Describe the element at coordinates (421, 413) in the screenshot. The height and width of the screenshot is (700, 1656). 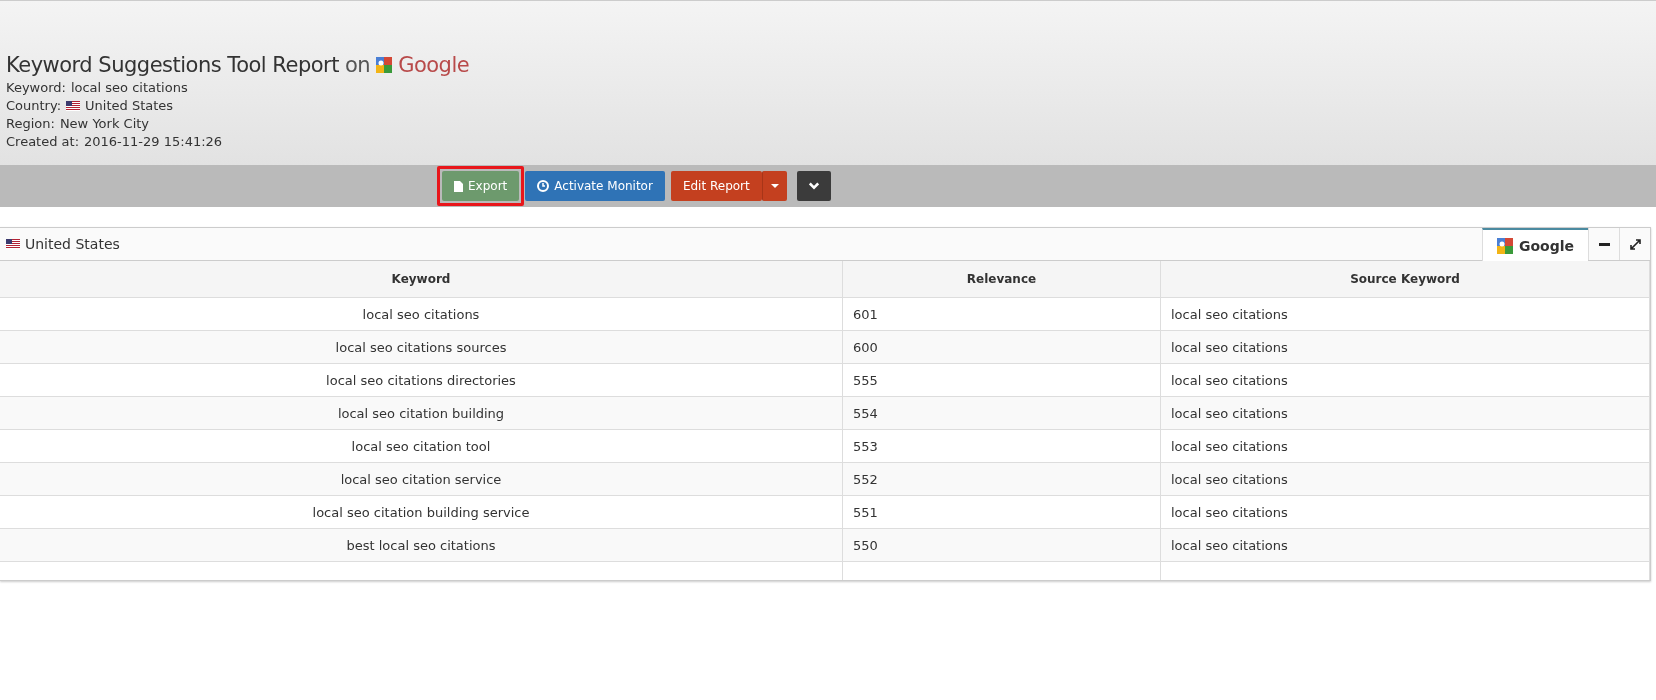
I see `table-cell: local seo citation building` at that location.